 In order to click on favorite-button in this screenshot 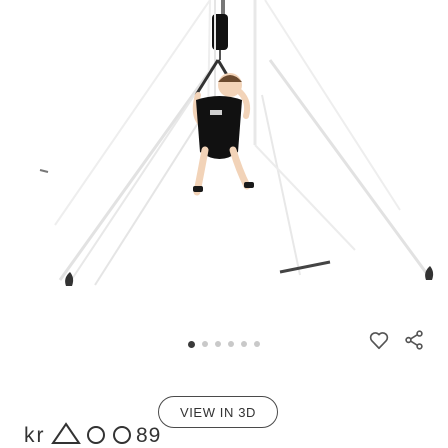, I will do `click(379, 340)`.